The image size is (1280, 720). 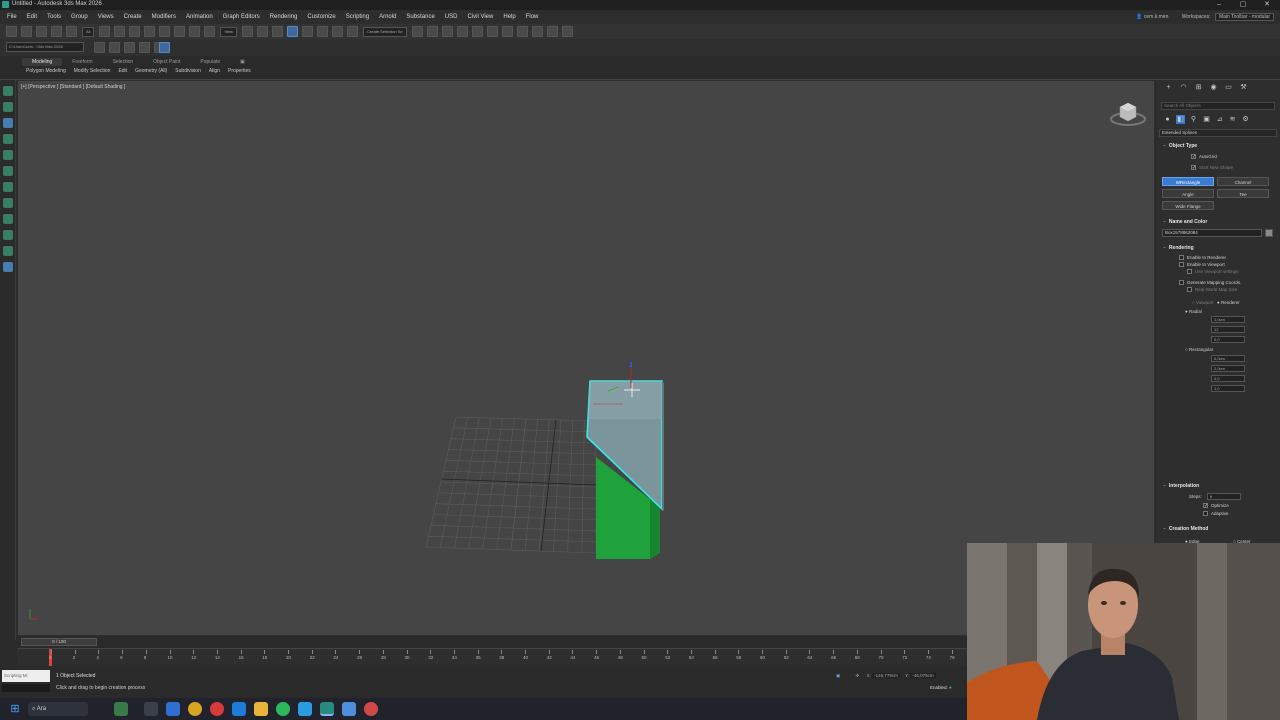 I want to click on menu-item: Views, so click(x=106, y=17).